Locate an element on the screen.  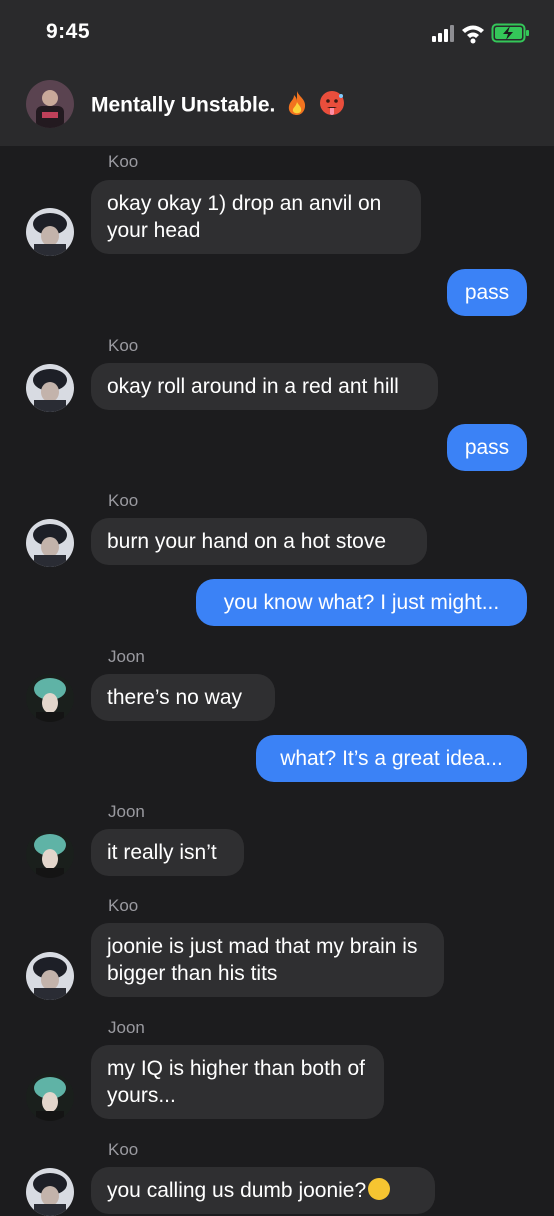
message-bubble: burn your hand on a hot stove is located at coordinates (259, 541).